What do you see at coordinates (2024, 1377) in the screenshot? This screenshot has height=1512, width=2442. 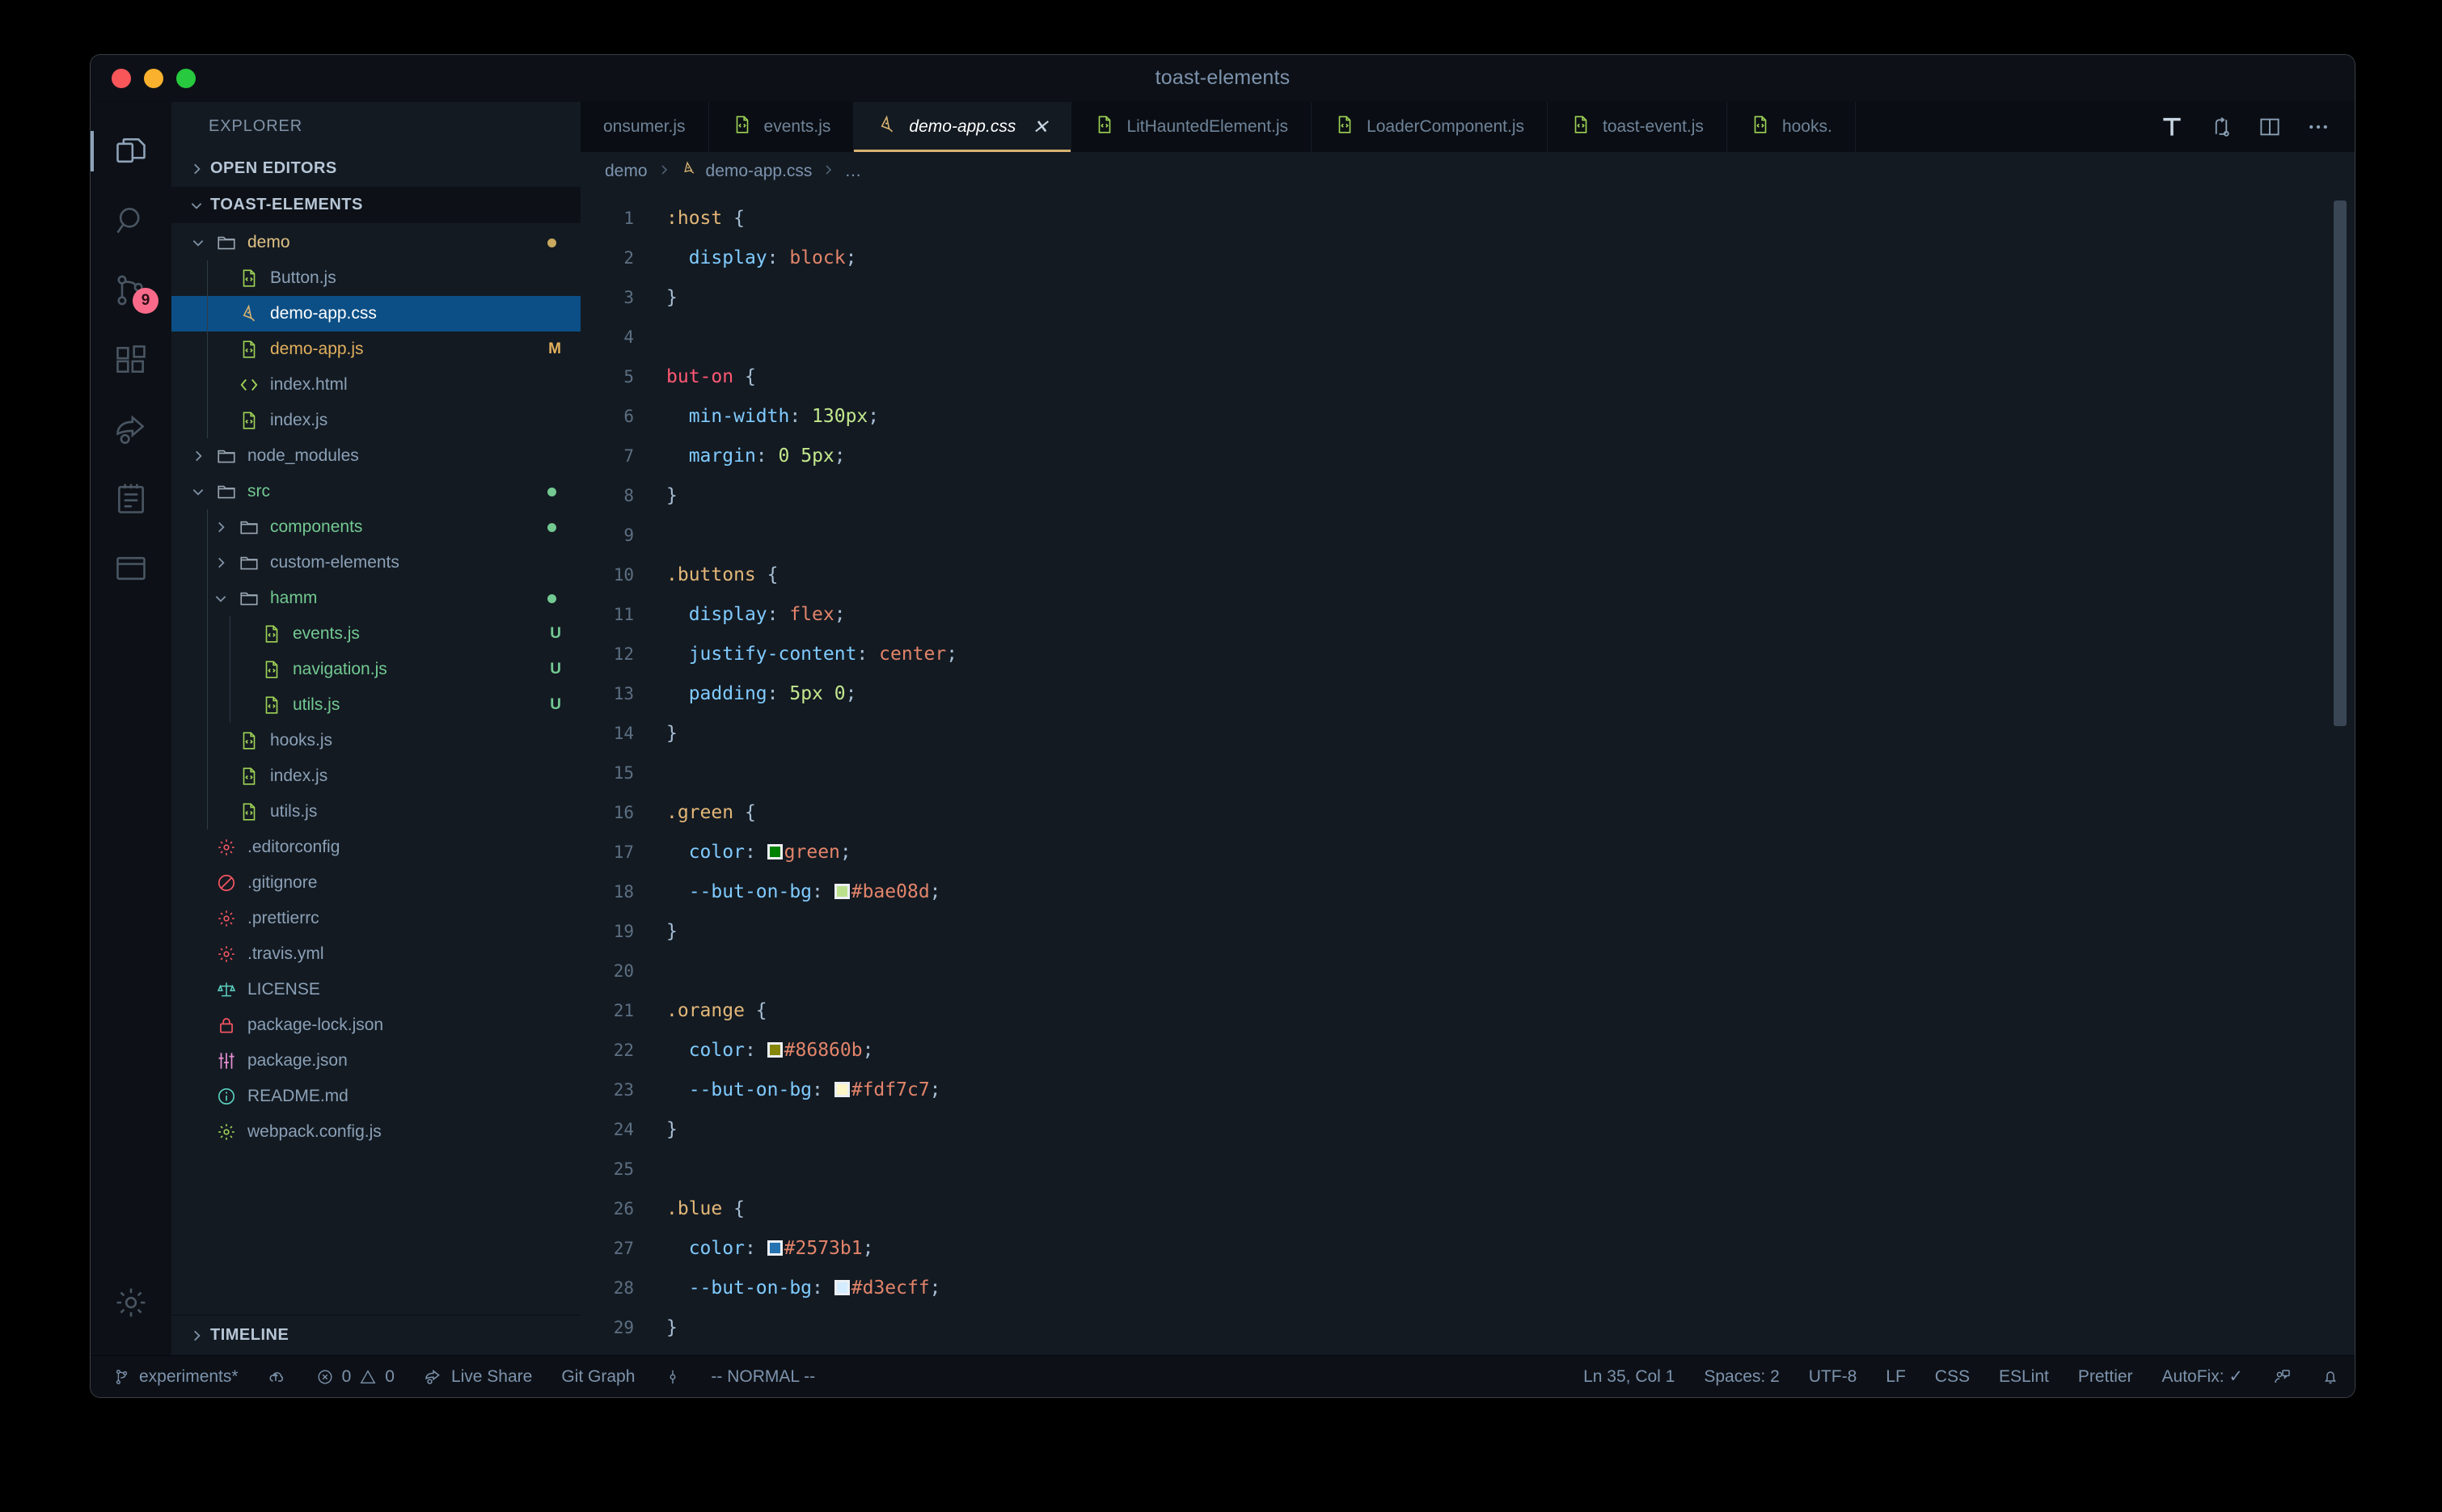 I see `status-eslint: ESLint` at bounding box center [2024, 1377].